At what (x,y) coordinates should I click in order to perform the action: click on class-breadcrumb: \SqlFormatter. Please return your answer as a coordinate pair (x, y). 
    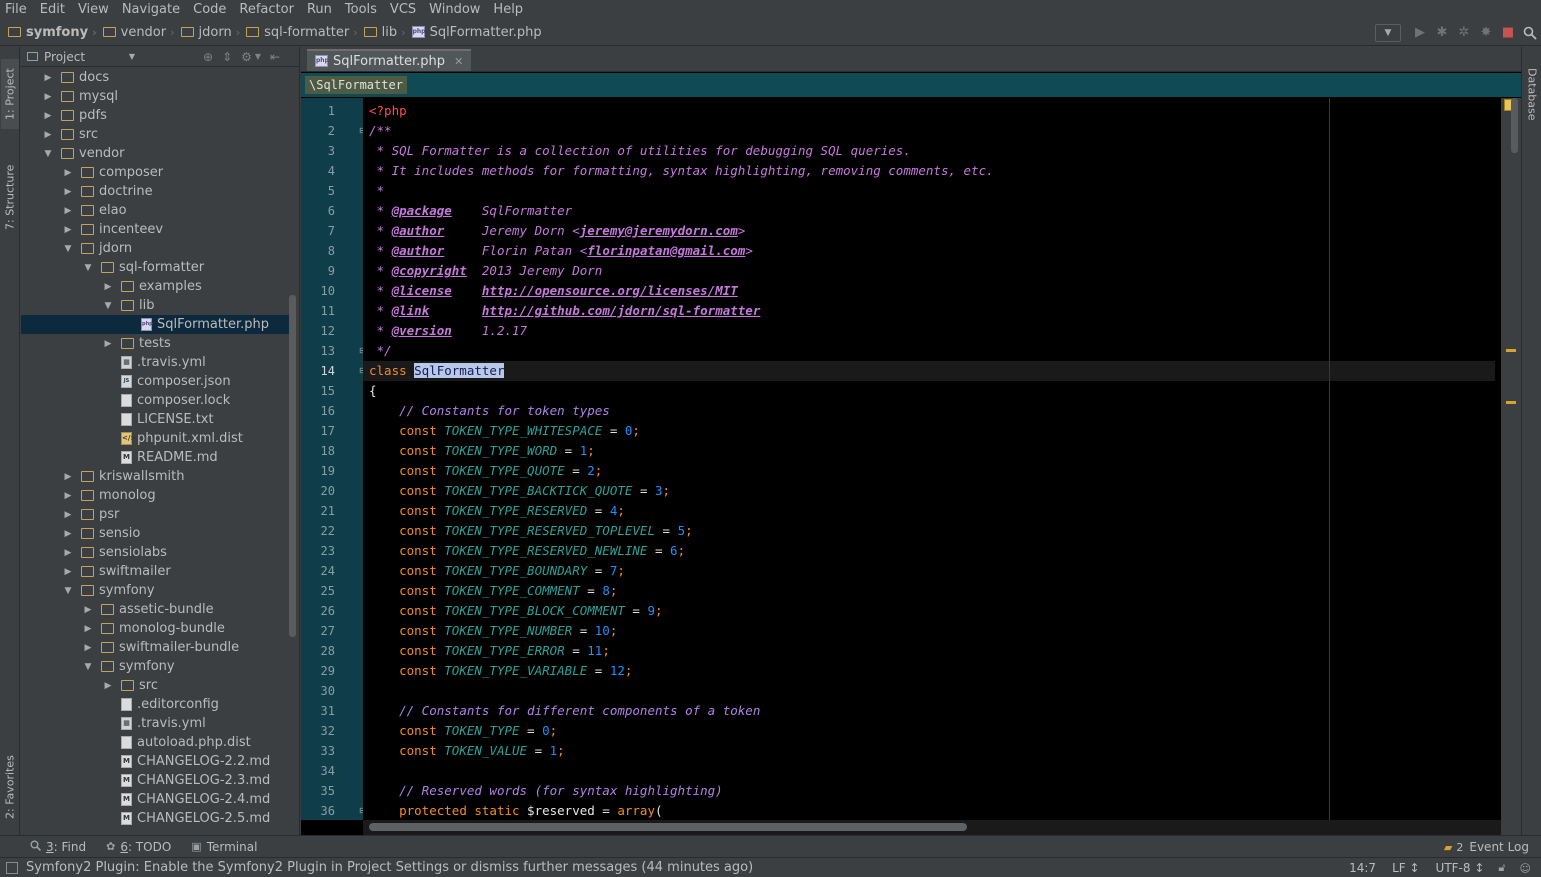
    Looking at the image, I should click on (356, 85).